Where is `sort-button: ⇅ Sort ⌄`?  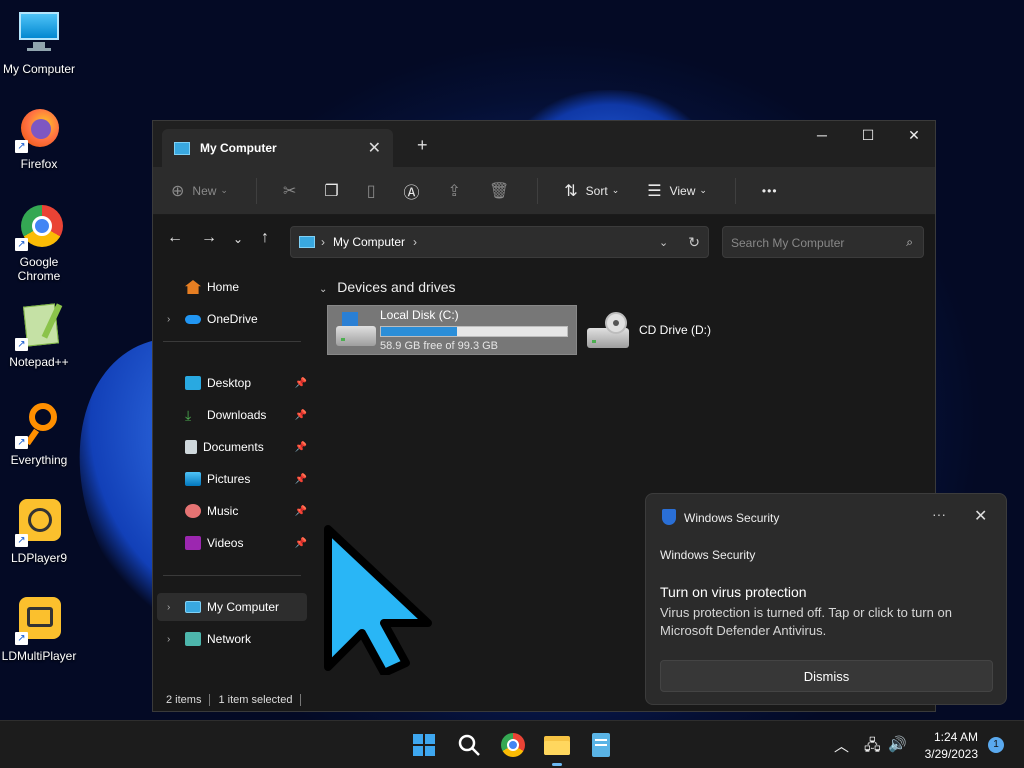
sort-button: ⇅ Sort ⌄ is located at coordinates (591, 191).